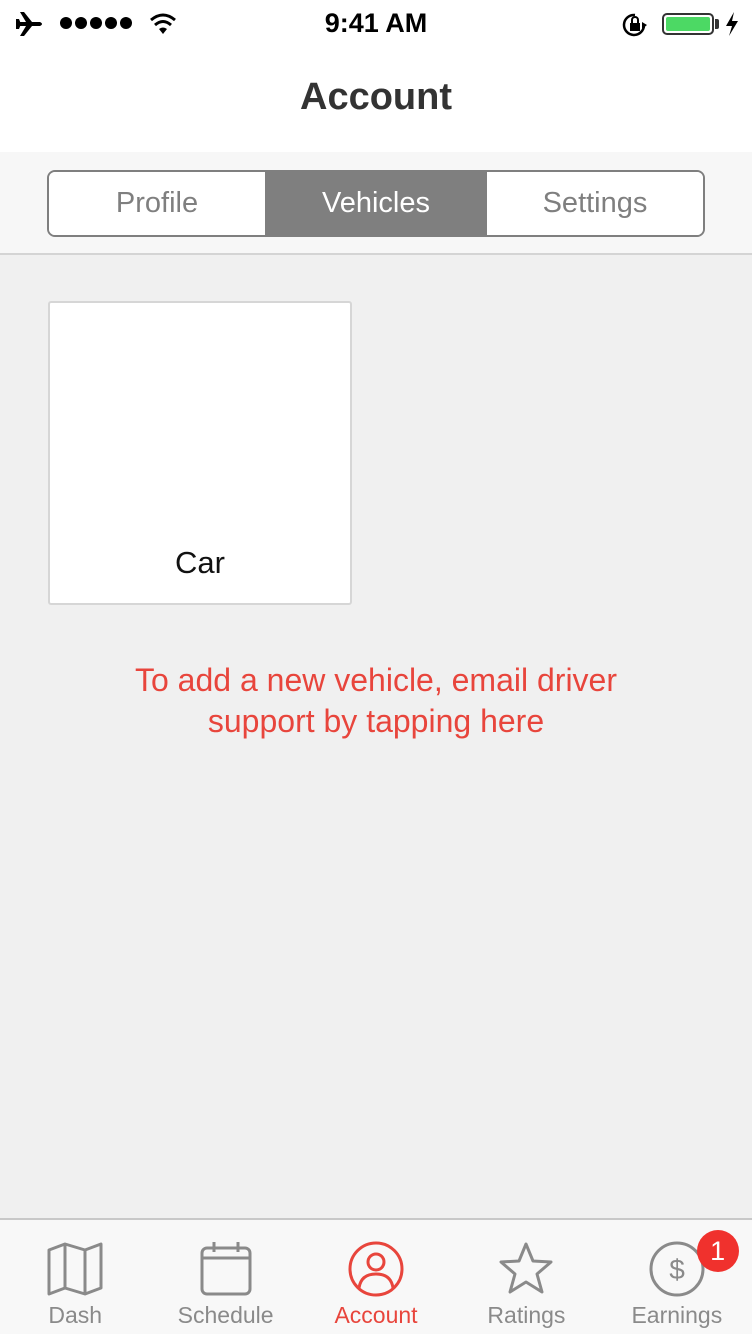  I want to click on notification-badge: 1, so click(717, 1251).